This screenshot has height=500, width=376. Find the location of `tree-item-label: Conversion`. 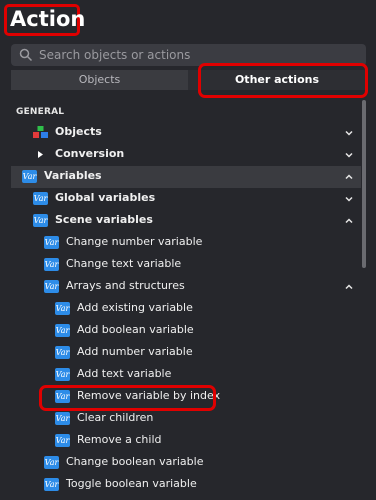

tree-item-label: Conversion is located at coordinates (90, 153).